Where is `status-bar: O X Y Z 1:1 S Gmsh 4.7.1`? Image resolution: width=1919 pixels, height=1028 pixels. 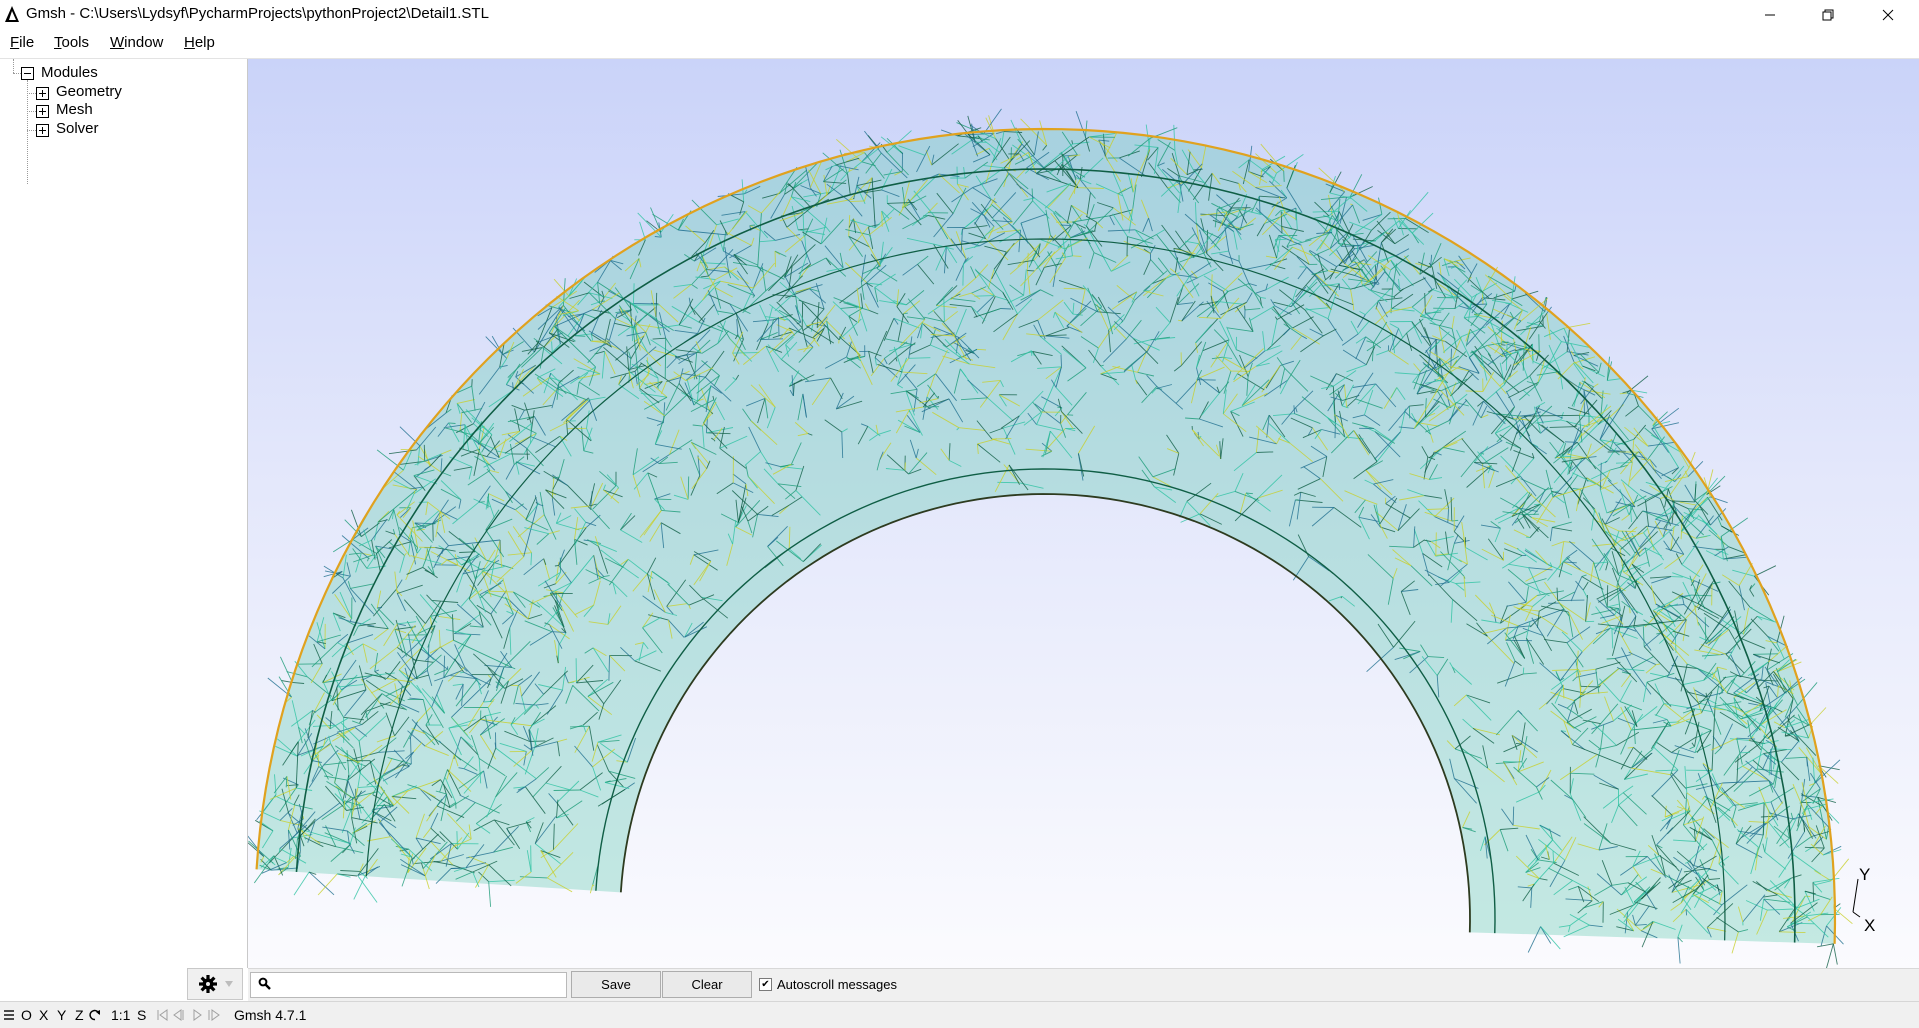
status-bar: O X Y Z 1:1 S Gmsh 4.7.1 is located at coordinates (959, 1014).